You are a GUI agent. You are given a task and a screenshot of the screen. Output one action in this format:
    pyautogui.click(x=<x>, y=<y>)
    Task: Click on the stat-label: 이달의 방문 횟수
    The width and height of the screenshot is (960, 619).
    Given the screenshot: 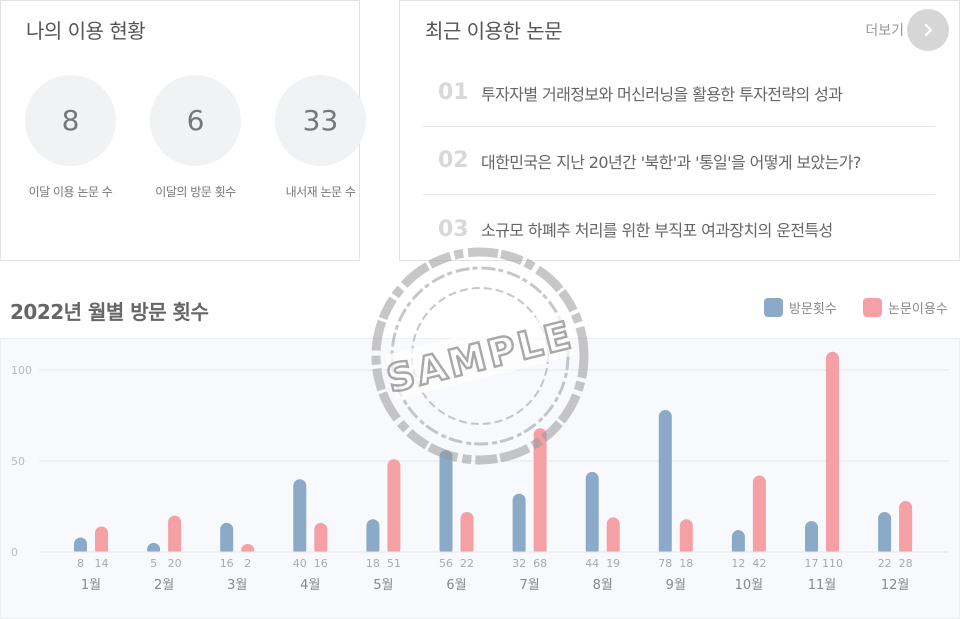 What is the action you would take?
    pyautogui.click(x=195, y=192)
    